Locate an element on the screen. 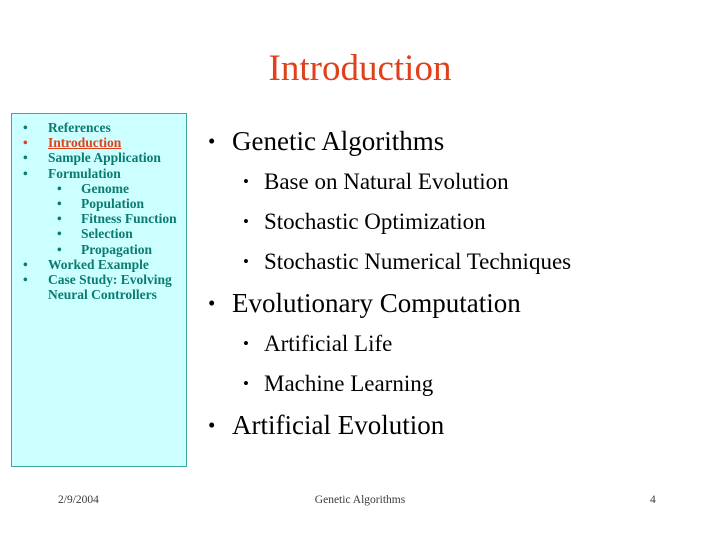  sidebar-item-selection: • Selection is located at coordinates (100, 233).